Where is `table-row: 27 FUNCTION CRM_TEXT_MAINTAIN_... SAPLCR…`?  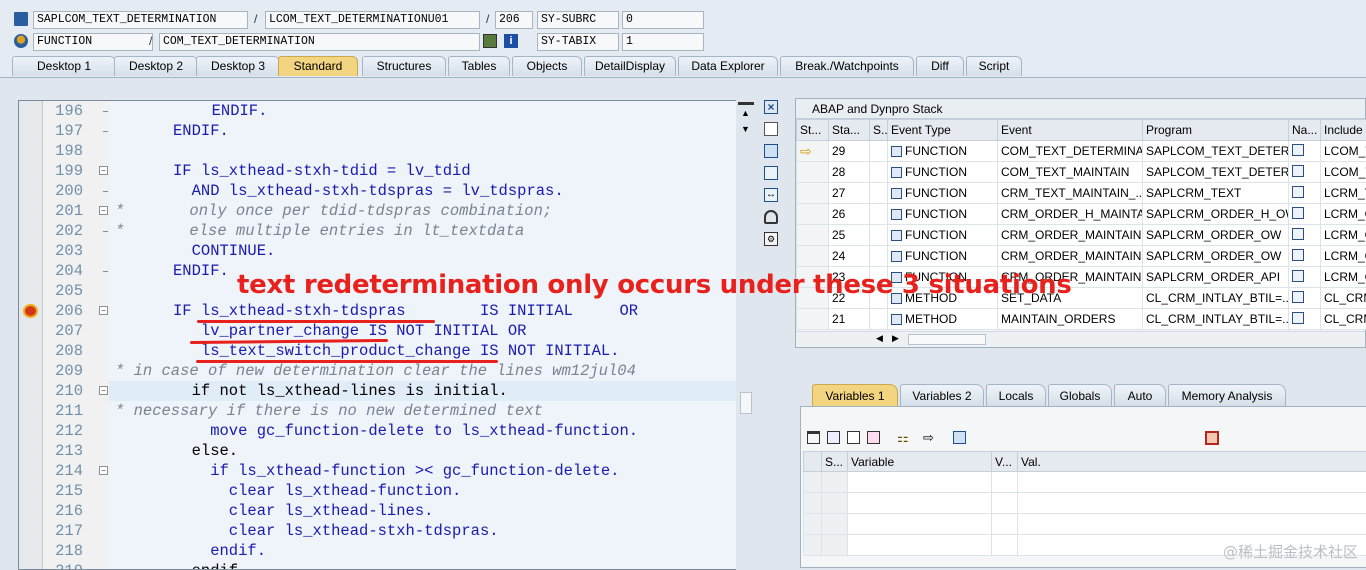 table-row: 27 FUNCTION CRM_TEXT_MAINTAIN_... SAPLCR… is located at coordinates (1081, 193).